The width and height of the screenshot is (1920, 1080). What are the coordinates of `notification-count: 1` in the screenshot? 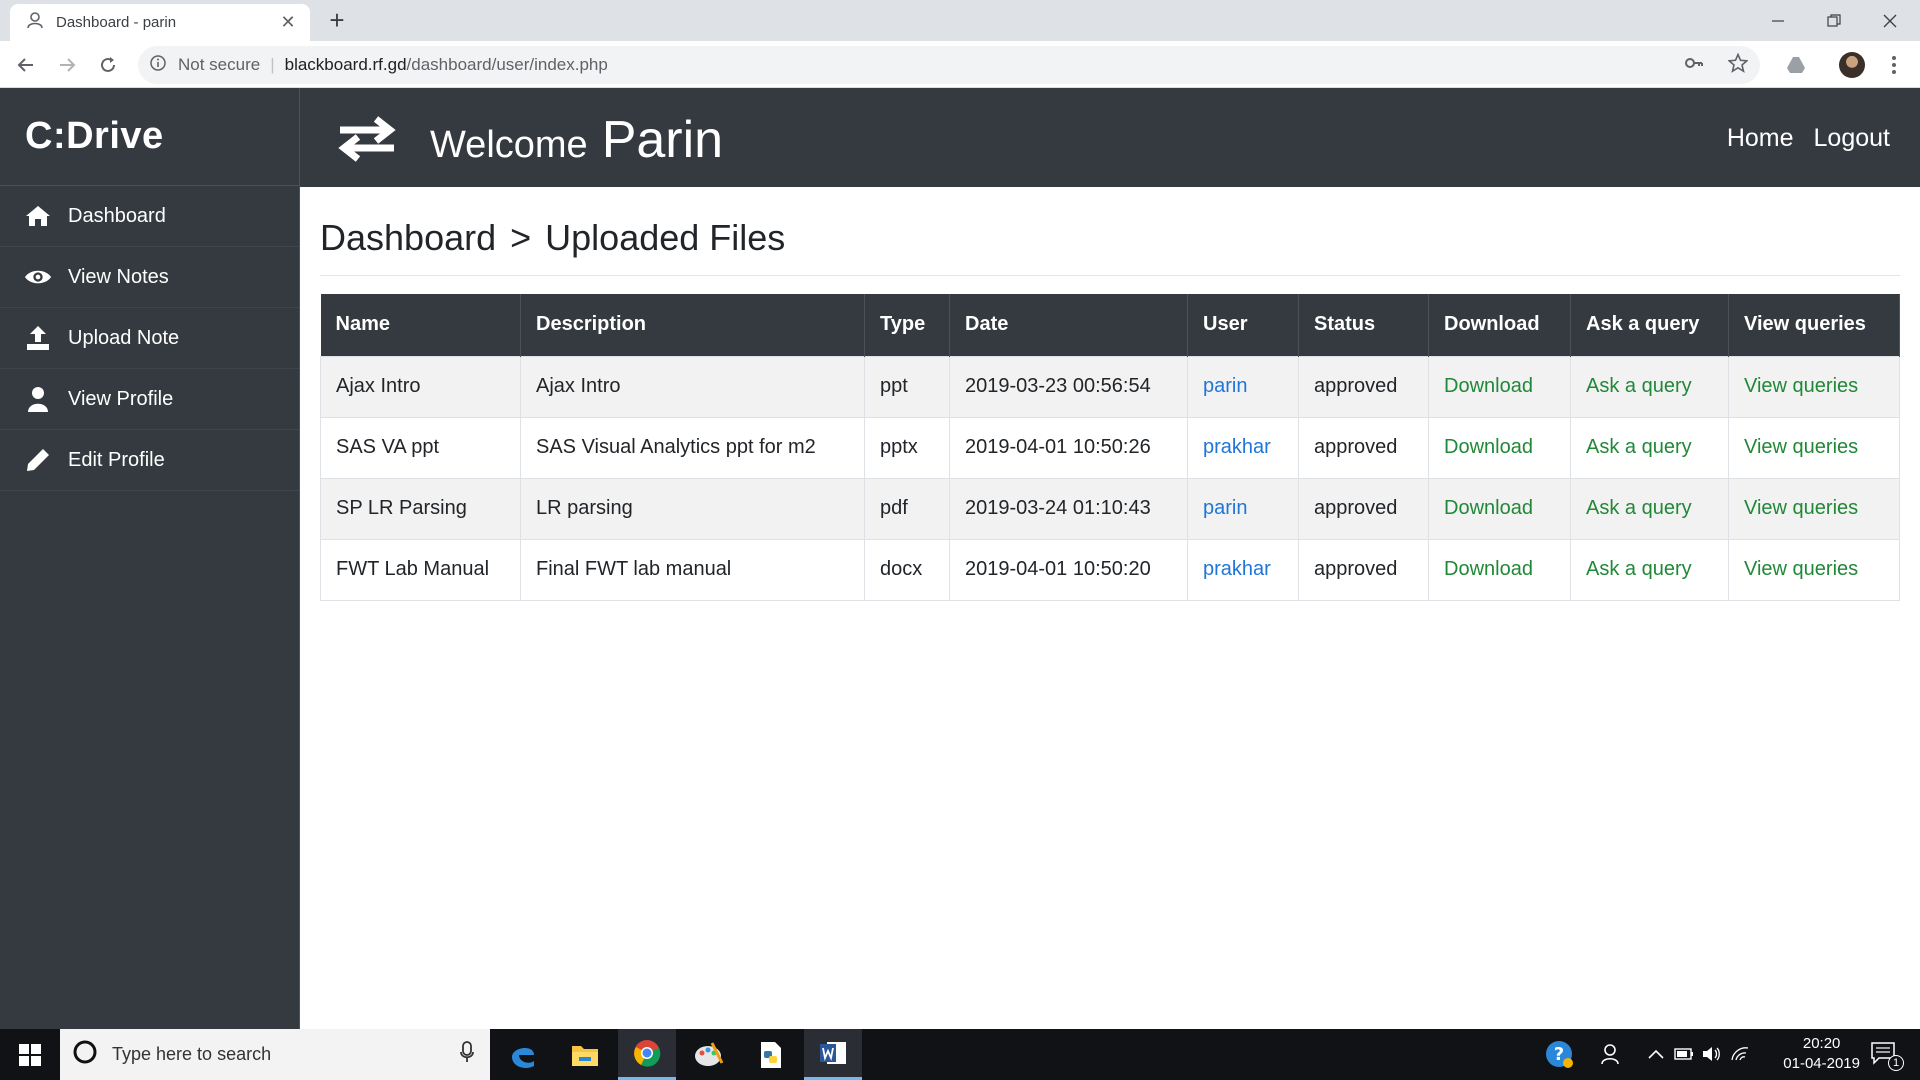 It's located at (1896, 1063).